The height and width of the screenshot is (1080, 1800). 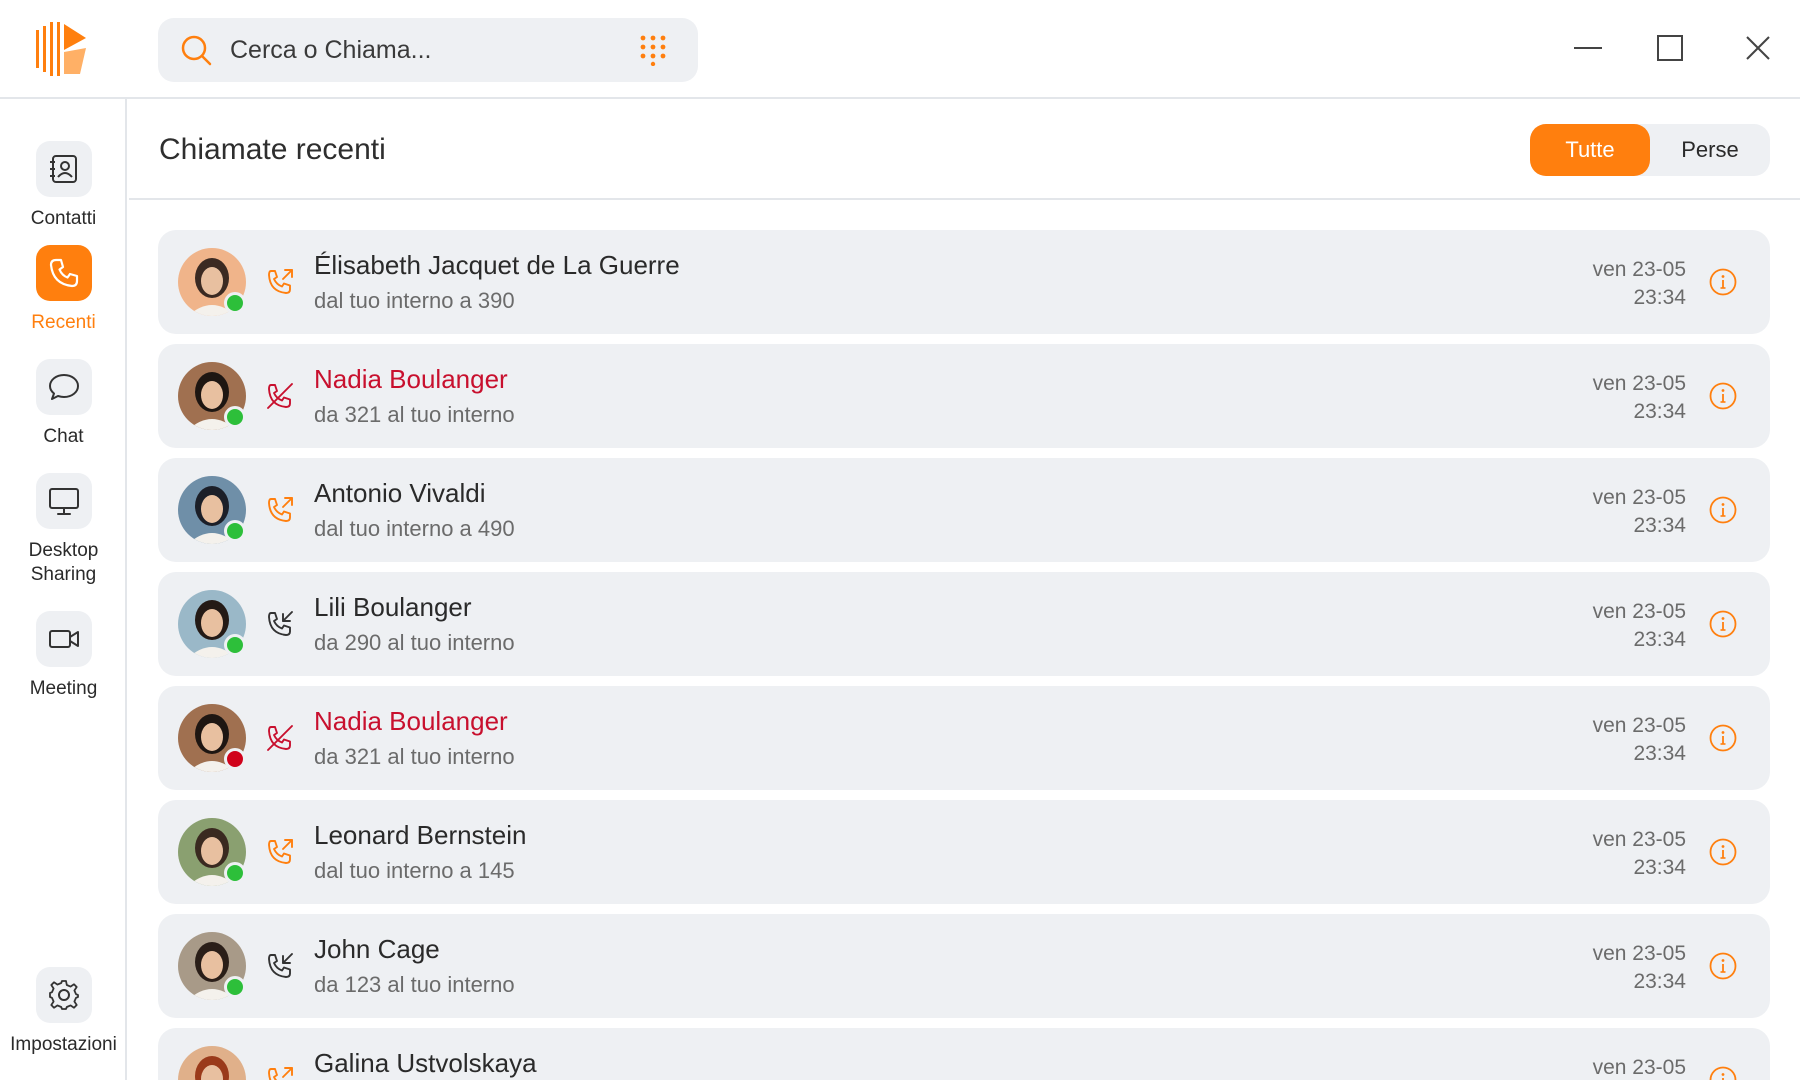 I want to click on contact-name: John Cage, so click(x=377, y=949).